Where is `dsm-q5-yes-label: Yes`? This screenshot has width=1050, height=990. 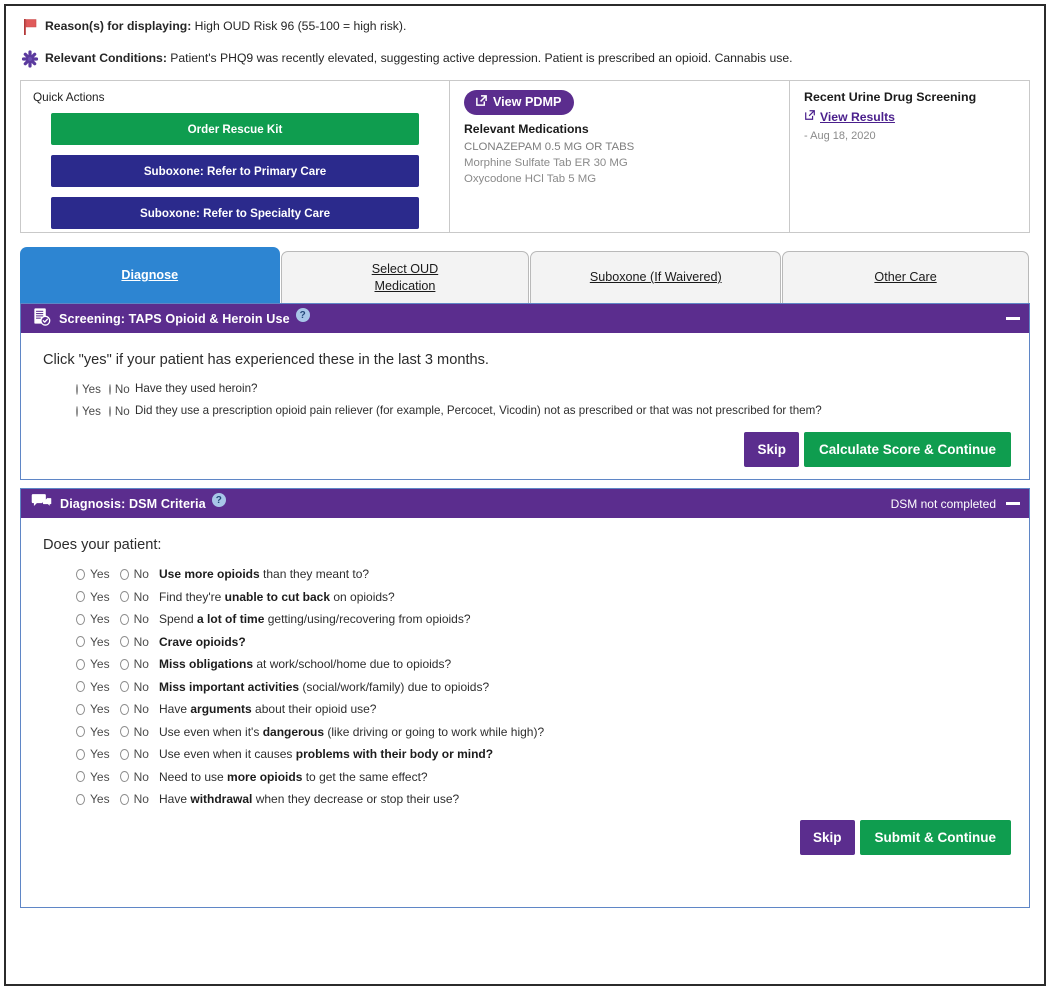 dsm-q5-yes-label: Yes is located at coordinates (100, 664).